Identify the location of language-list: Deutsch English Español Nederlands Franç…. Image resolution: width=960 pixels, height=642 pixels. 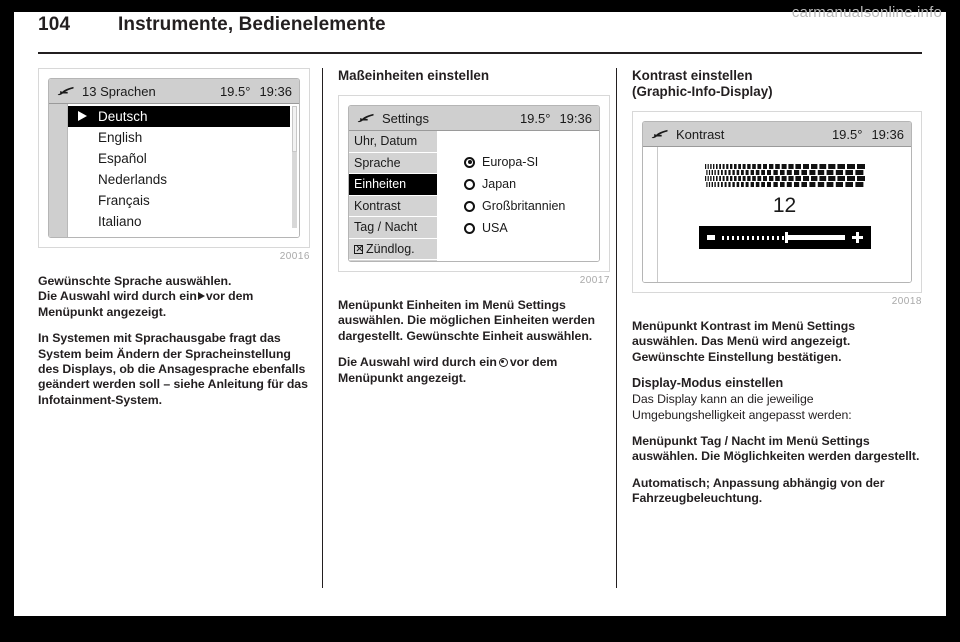
(183, 170).